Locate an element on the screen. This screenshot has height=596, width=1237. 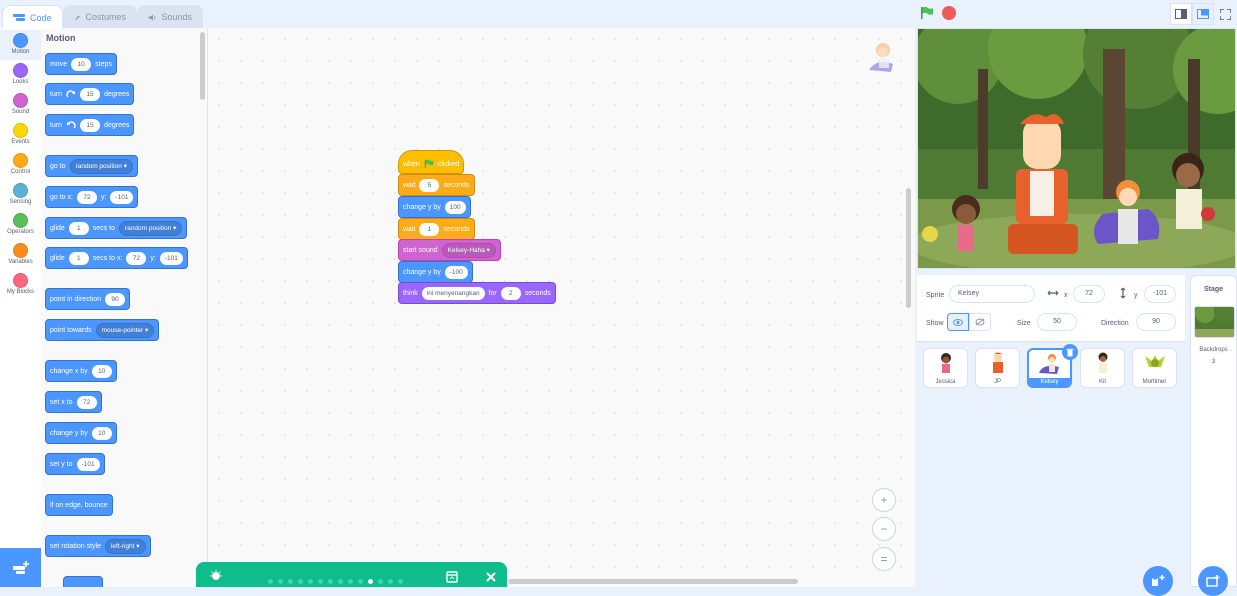
block-think-for-secs: think ini menyenangkan for 2 seconds is located at coordinates (477, 293).